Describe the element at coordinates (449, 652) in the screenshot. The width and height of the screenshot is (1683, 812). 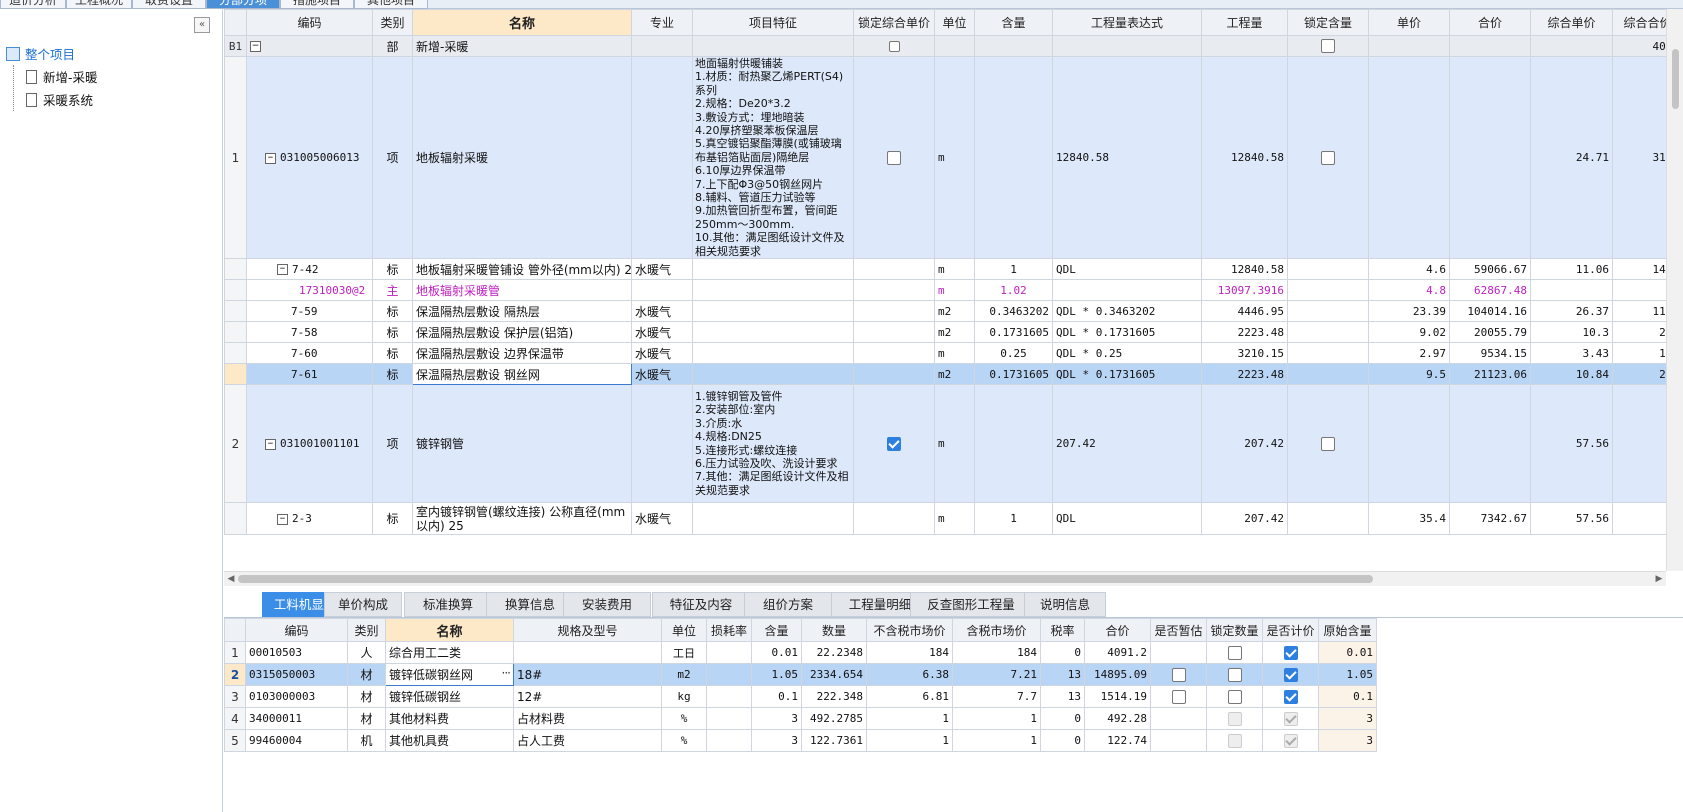
I see `name-cell: 综合用工二类` at that location.